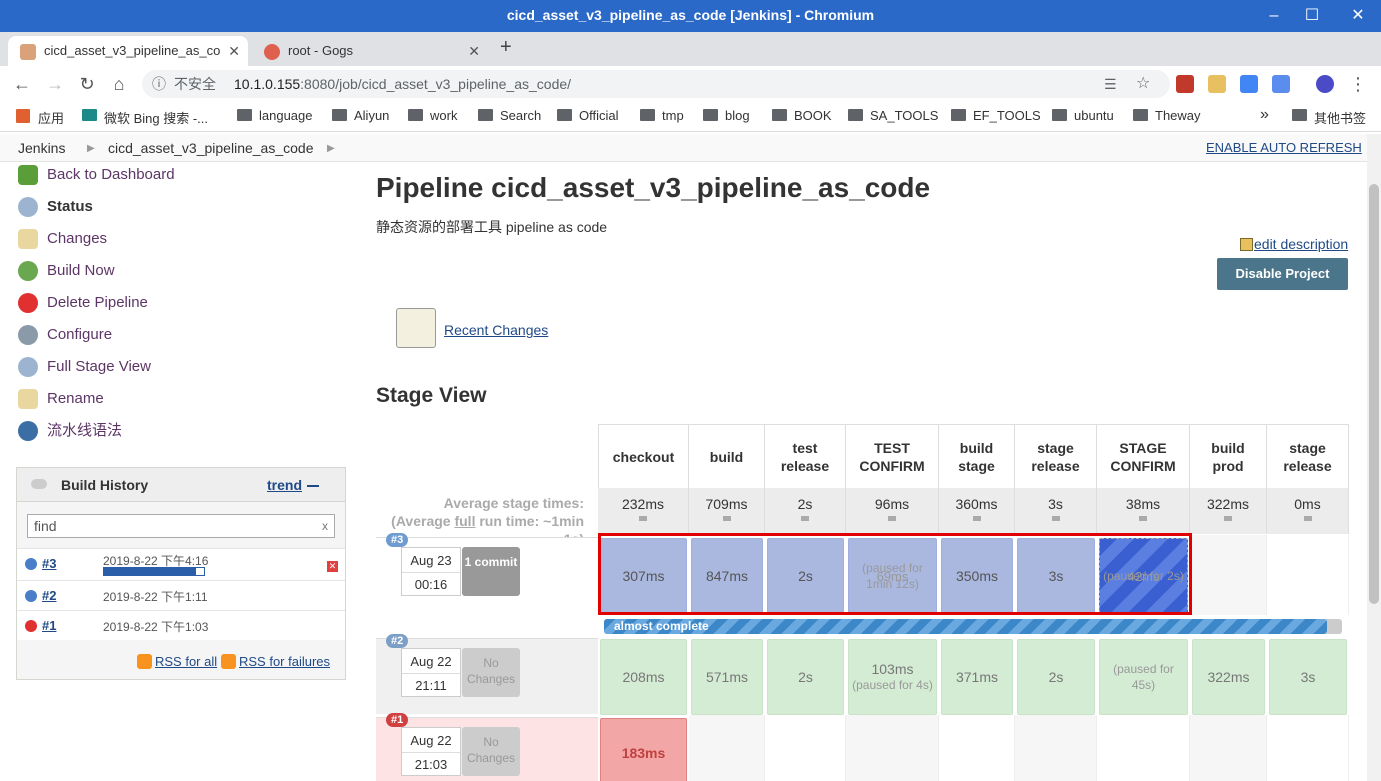  What do you see at coordinates (1143, 84) in the screenshot?
I see `bookmark-star-icon: ☆` at bounding box center [1143, 84].